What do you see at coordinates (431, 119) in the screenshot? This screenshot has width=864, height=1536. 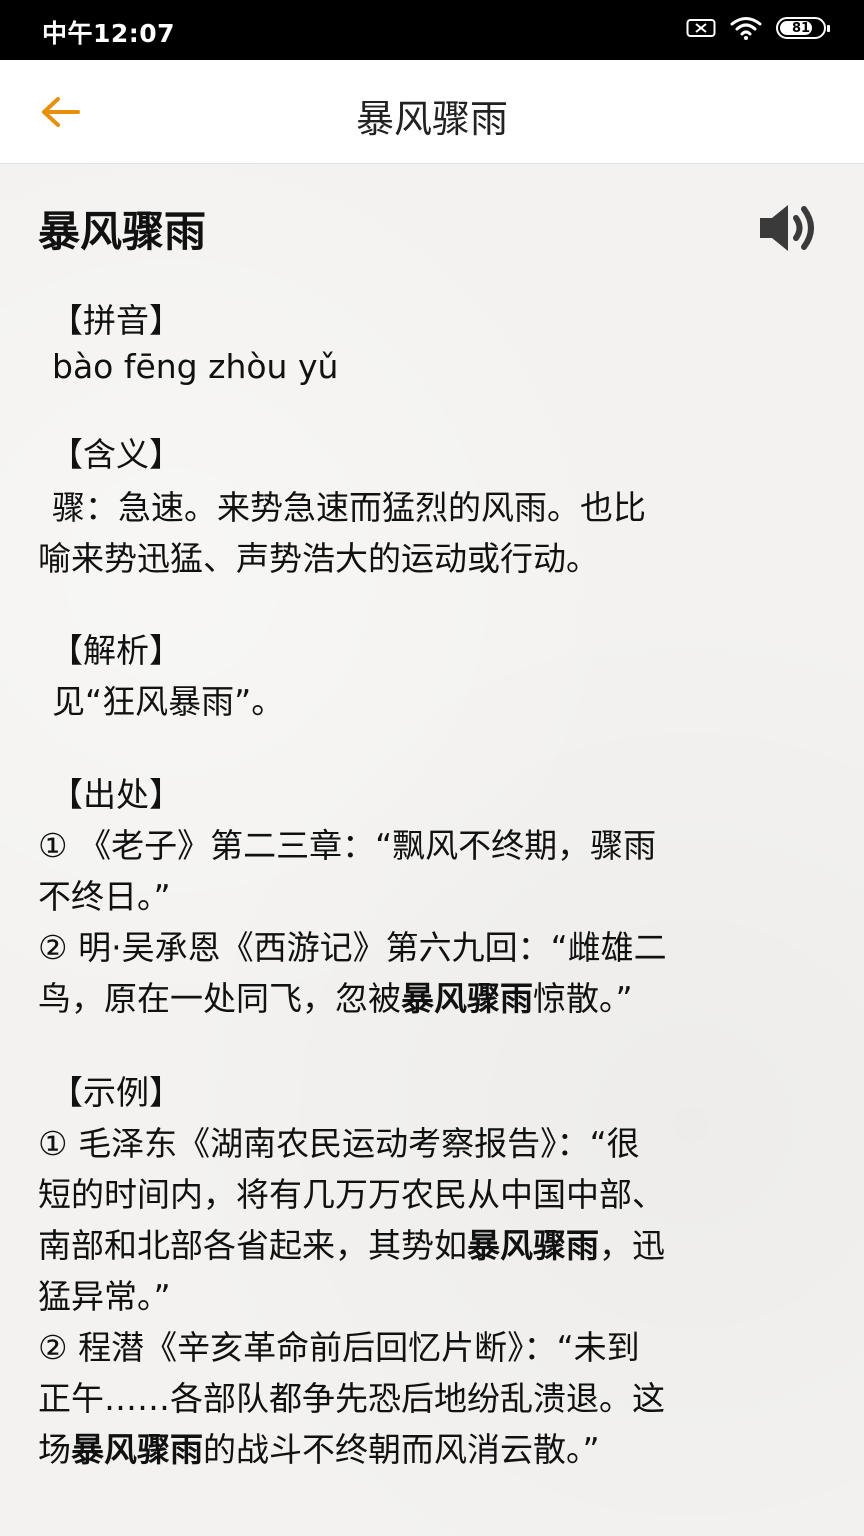 I see `page-title: 暴风骤雨` at bounding box center [431, 119].